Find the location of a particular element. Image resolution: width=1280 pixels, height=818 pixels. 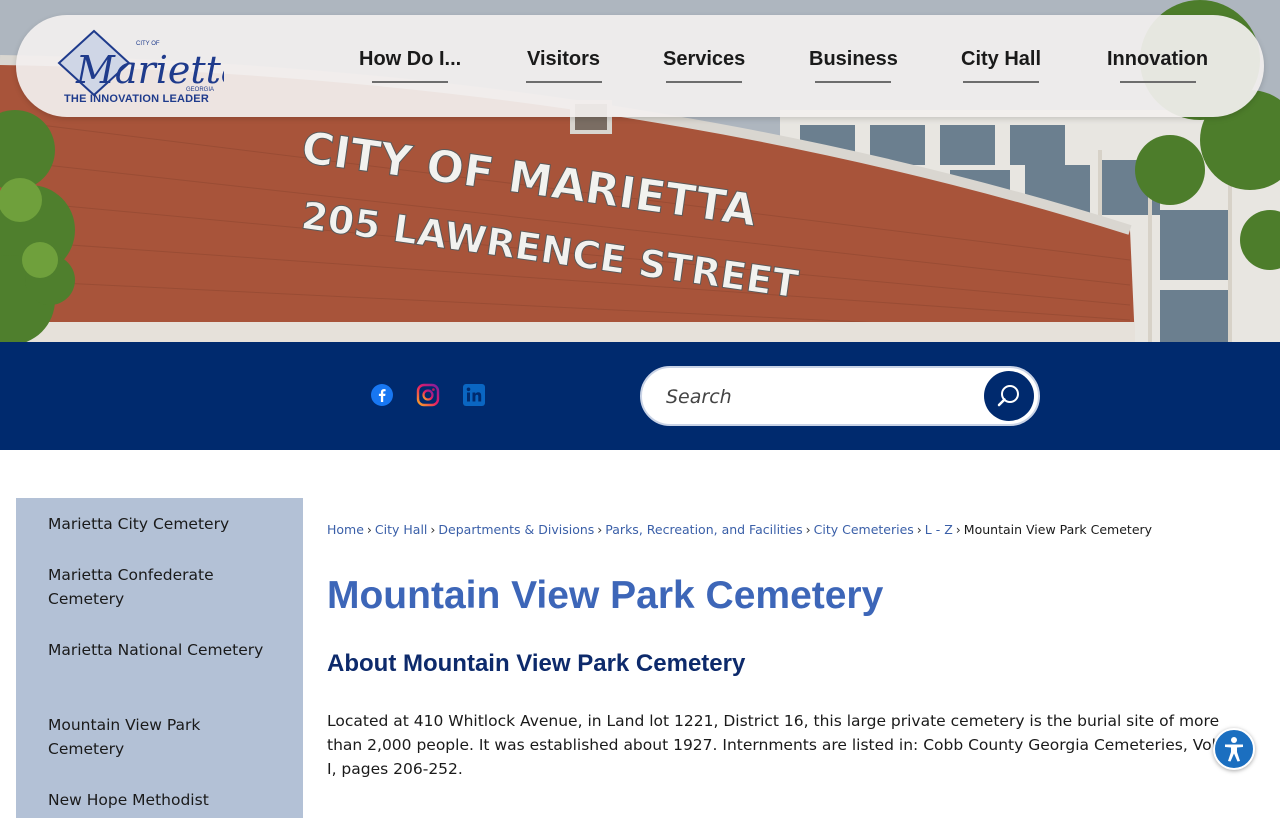

section-heading: About Mountain View Park Cemetery is located at coordinates (536, 663).